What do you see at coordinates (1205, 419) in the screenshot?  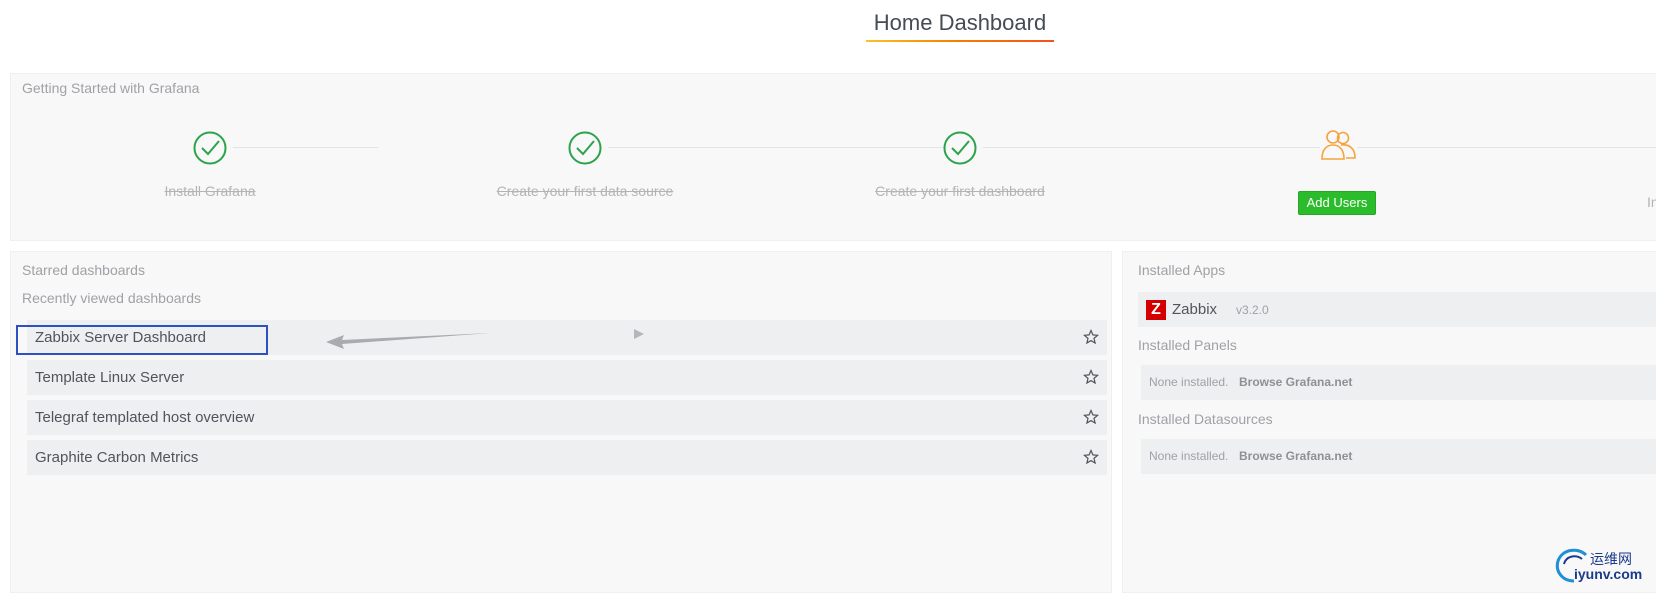 I see `installed-datasources-title: Installed Datasources` at bounding box center [1205, 419].